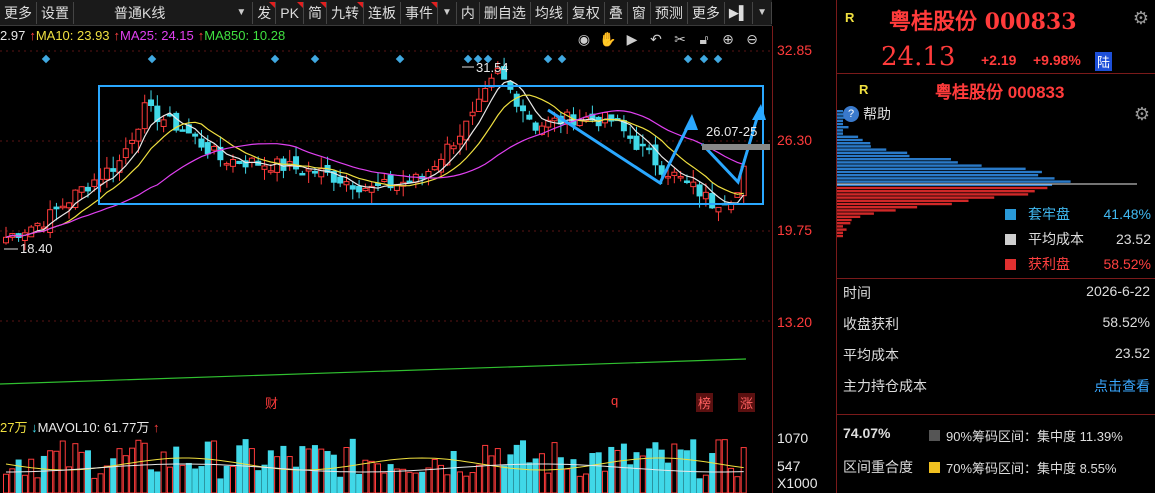  What do you see at coordinates (1034, 436) in the screenshot?
I see `conc-90-text: 90%筹码区间：集中度 11.39%` at bounding box center [1034, 436].